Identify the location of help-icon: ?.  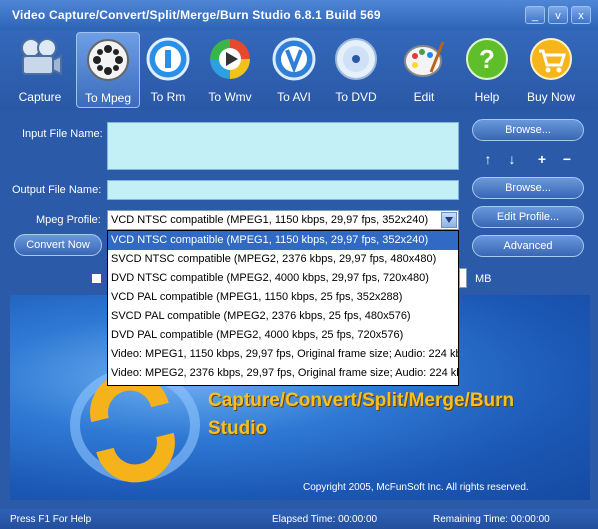
(487, 59).